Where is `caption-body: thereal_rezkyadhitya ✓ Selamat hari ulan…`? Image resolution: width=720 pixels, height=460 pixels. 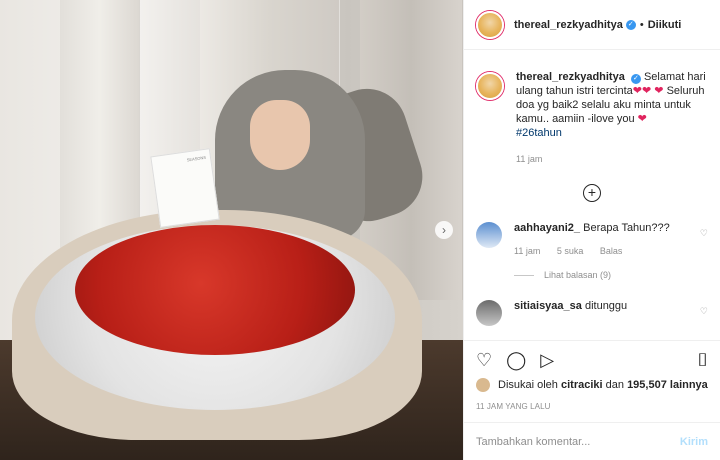
caption-body: thereal_rezkyadhitya ✓ Selamat hari ulan… is located at coordinates (612, 118).